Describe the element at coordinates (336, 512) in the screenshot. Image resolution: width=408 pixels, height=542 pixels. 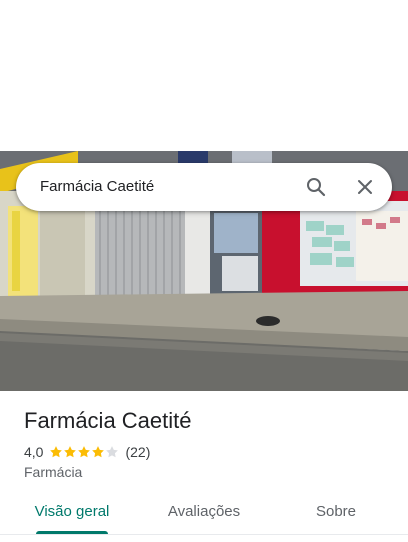
I see `tab-about: Sobre` at that location.